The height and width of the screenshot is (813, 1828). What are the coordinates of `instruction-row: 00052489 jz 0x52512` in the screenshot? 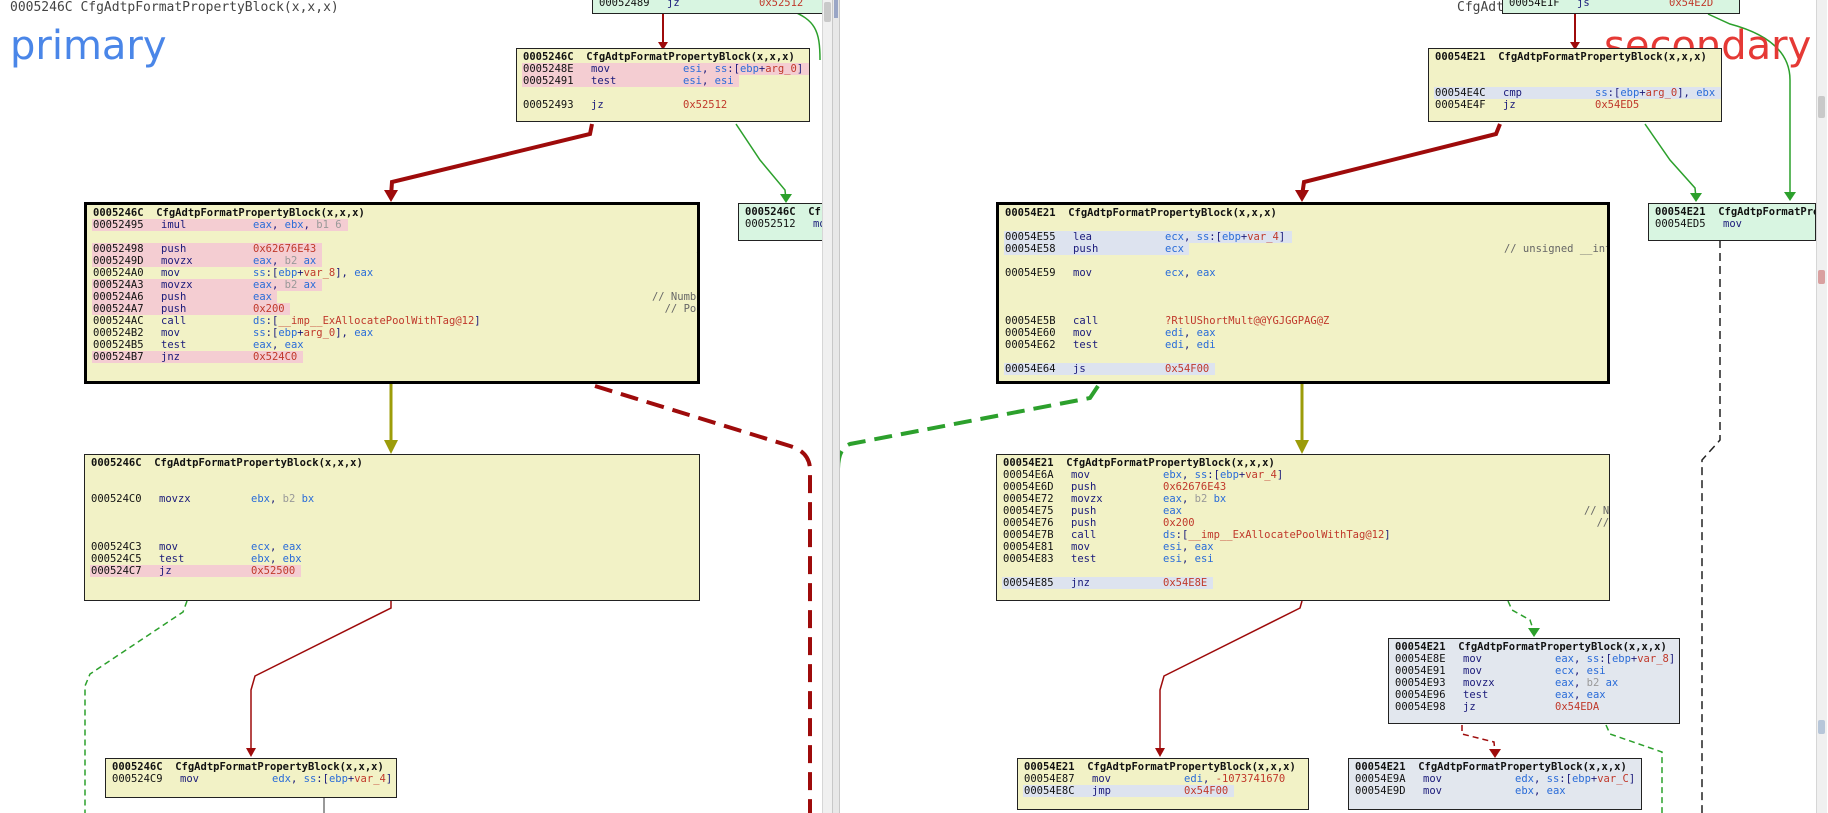 It's located at (709, 4).